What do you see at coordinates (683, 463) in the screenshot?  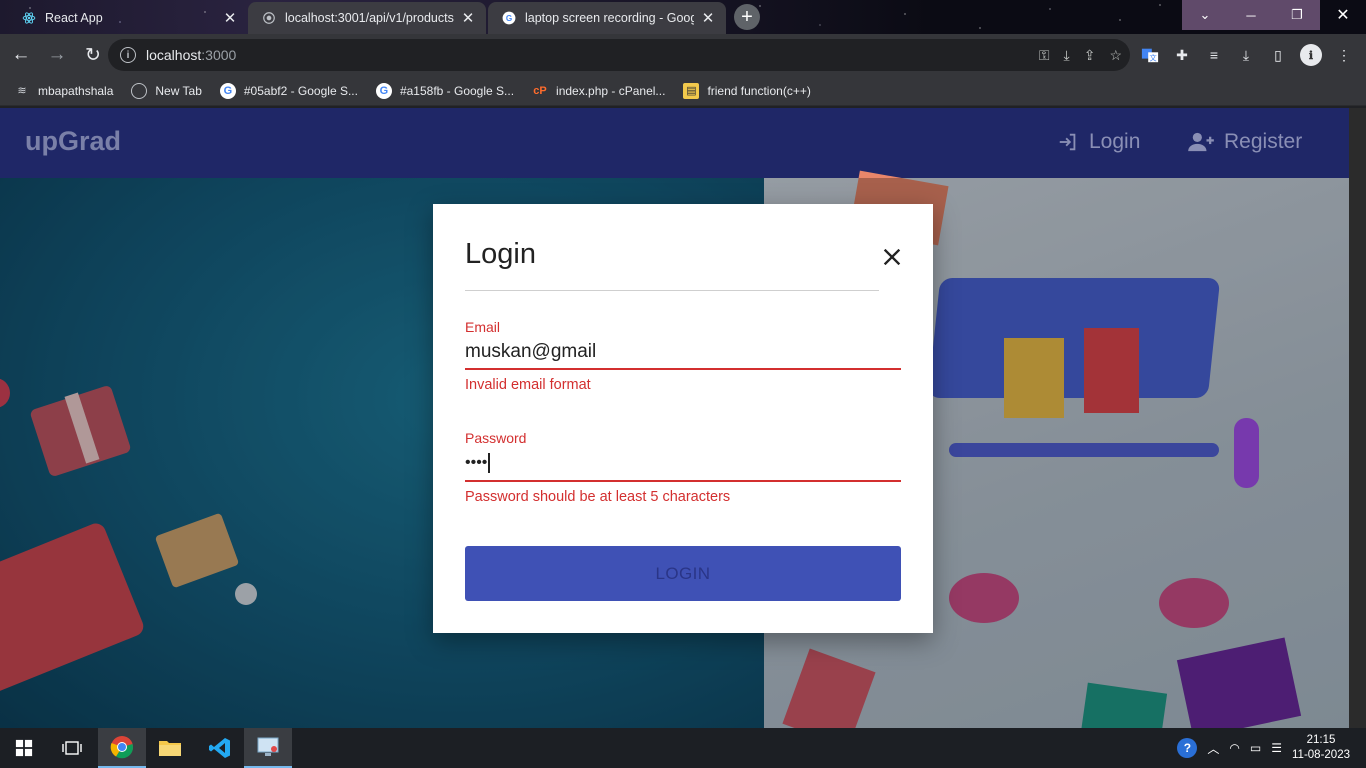 I see `password-field: ••••` at bounding box center [683, 463].